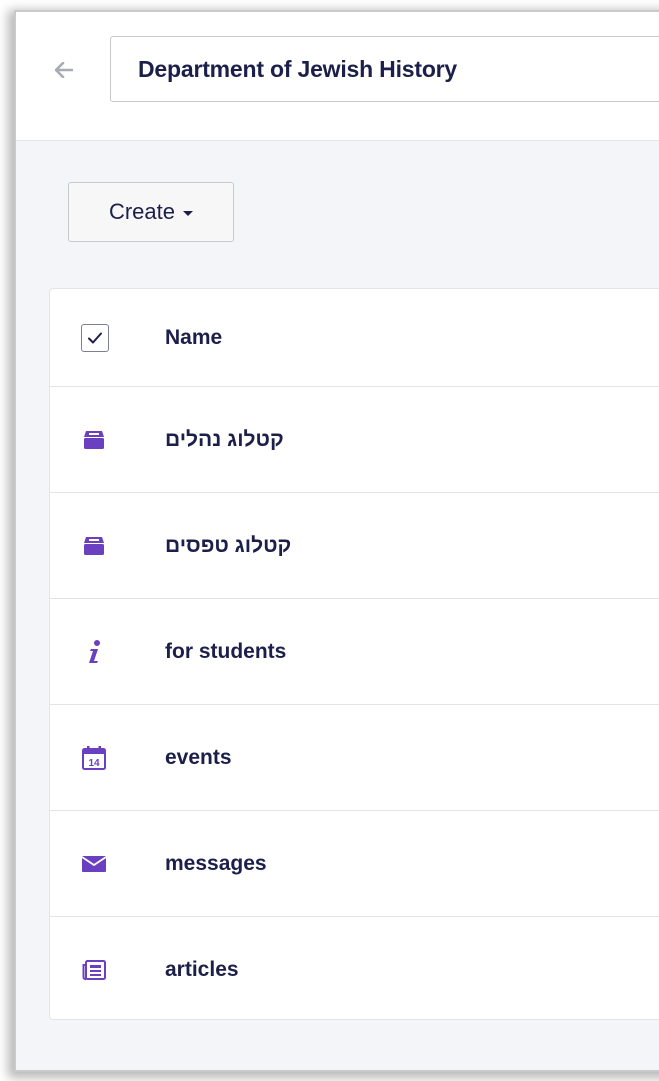 The height and width of the screenshot is (1081, 659). Describe the element at coordinates (198, 758) in the screenshot. I see `list-item-label: events` at that location.